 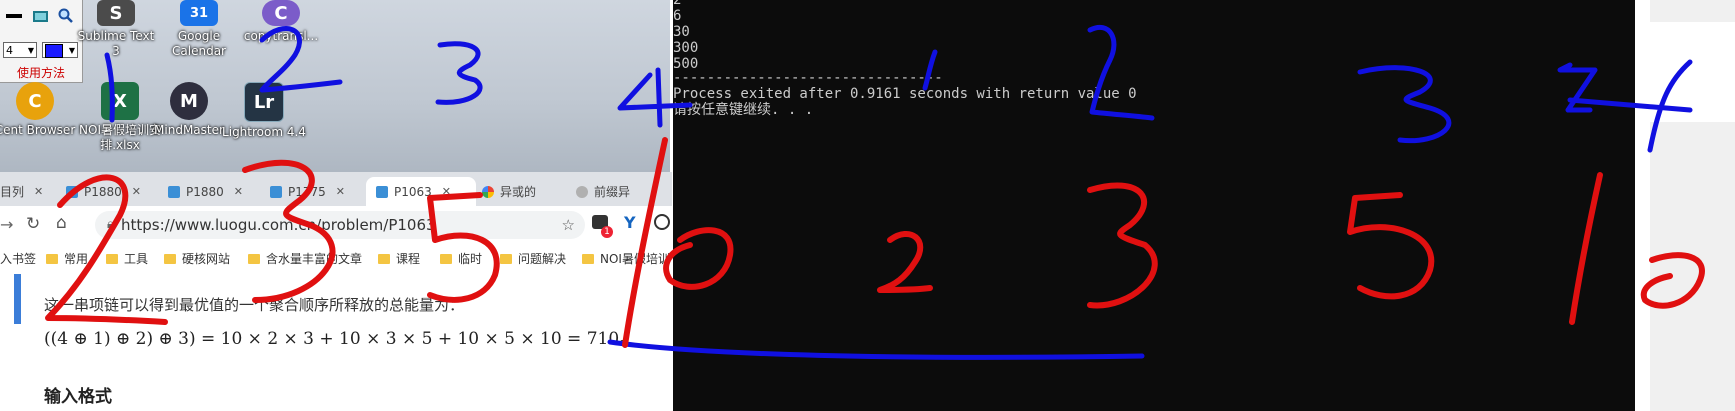 What do you see at coordinates (116, 43) in the screenshot?
I see `desktop-icon-label: Sublime Text 3` at bounding box center [116, 43].